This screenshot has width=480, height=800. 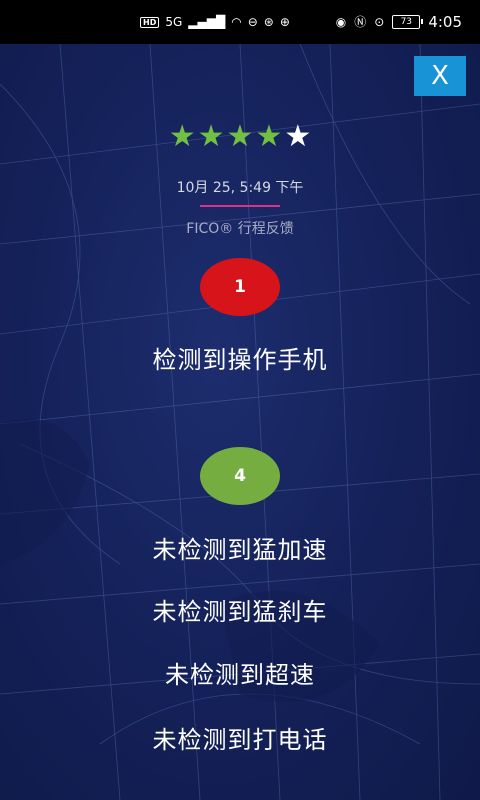 I want to click on not-detected-event: 未检测到猛加速, so click(x=240, y=550).